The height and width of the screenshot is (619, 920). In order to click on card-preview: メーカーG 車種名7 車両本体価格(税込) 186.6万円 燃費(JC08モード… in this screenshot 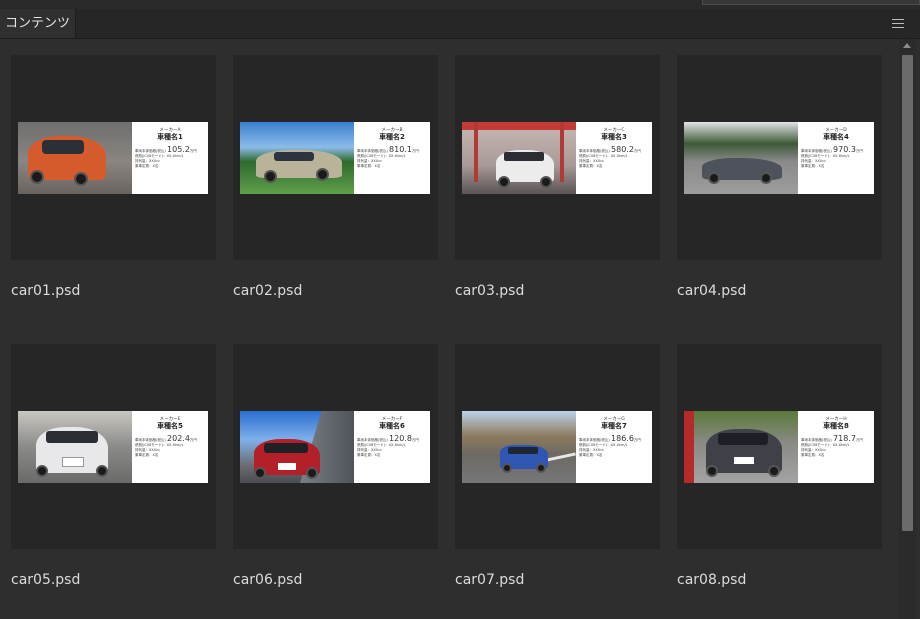, I will do `click(557, 447)`.